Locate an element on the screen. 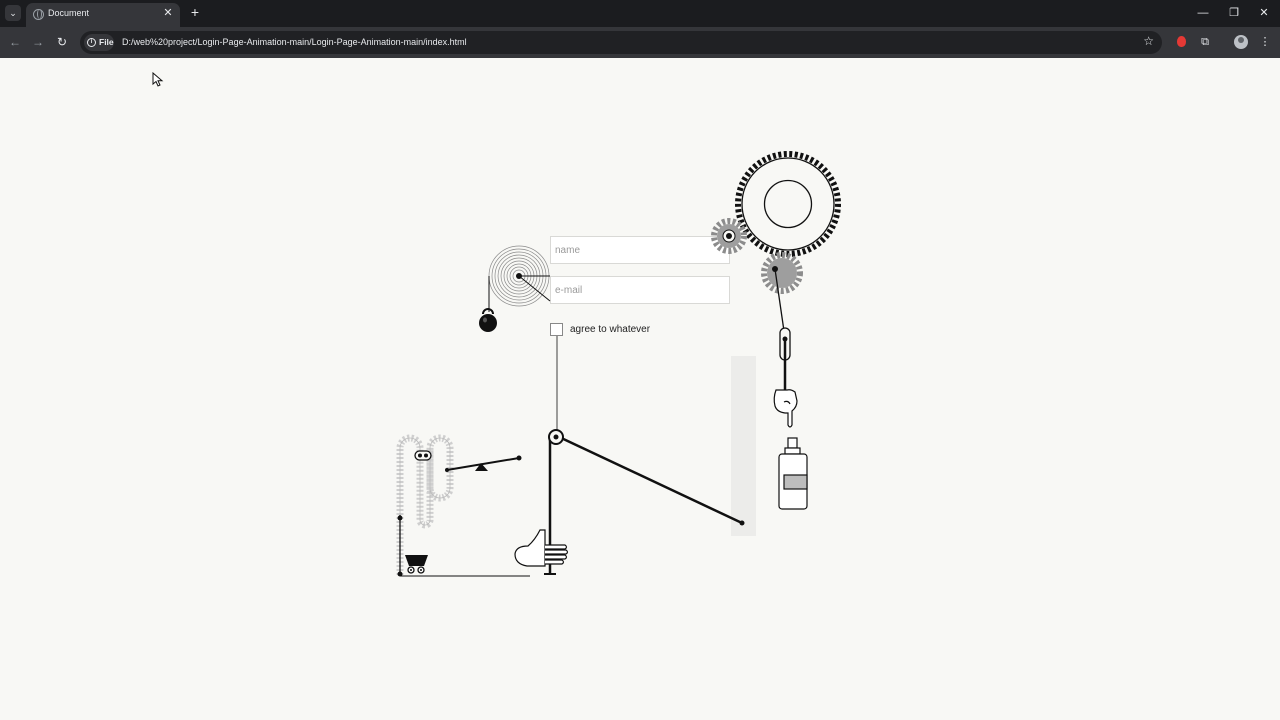 The image size is (1280, 720). agree-checkbox is located at coordinates (556, 329).